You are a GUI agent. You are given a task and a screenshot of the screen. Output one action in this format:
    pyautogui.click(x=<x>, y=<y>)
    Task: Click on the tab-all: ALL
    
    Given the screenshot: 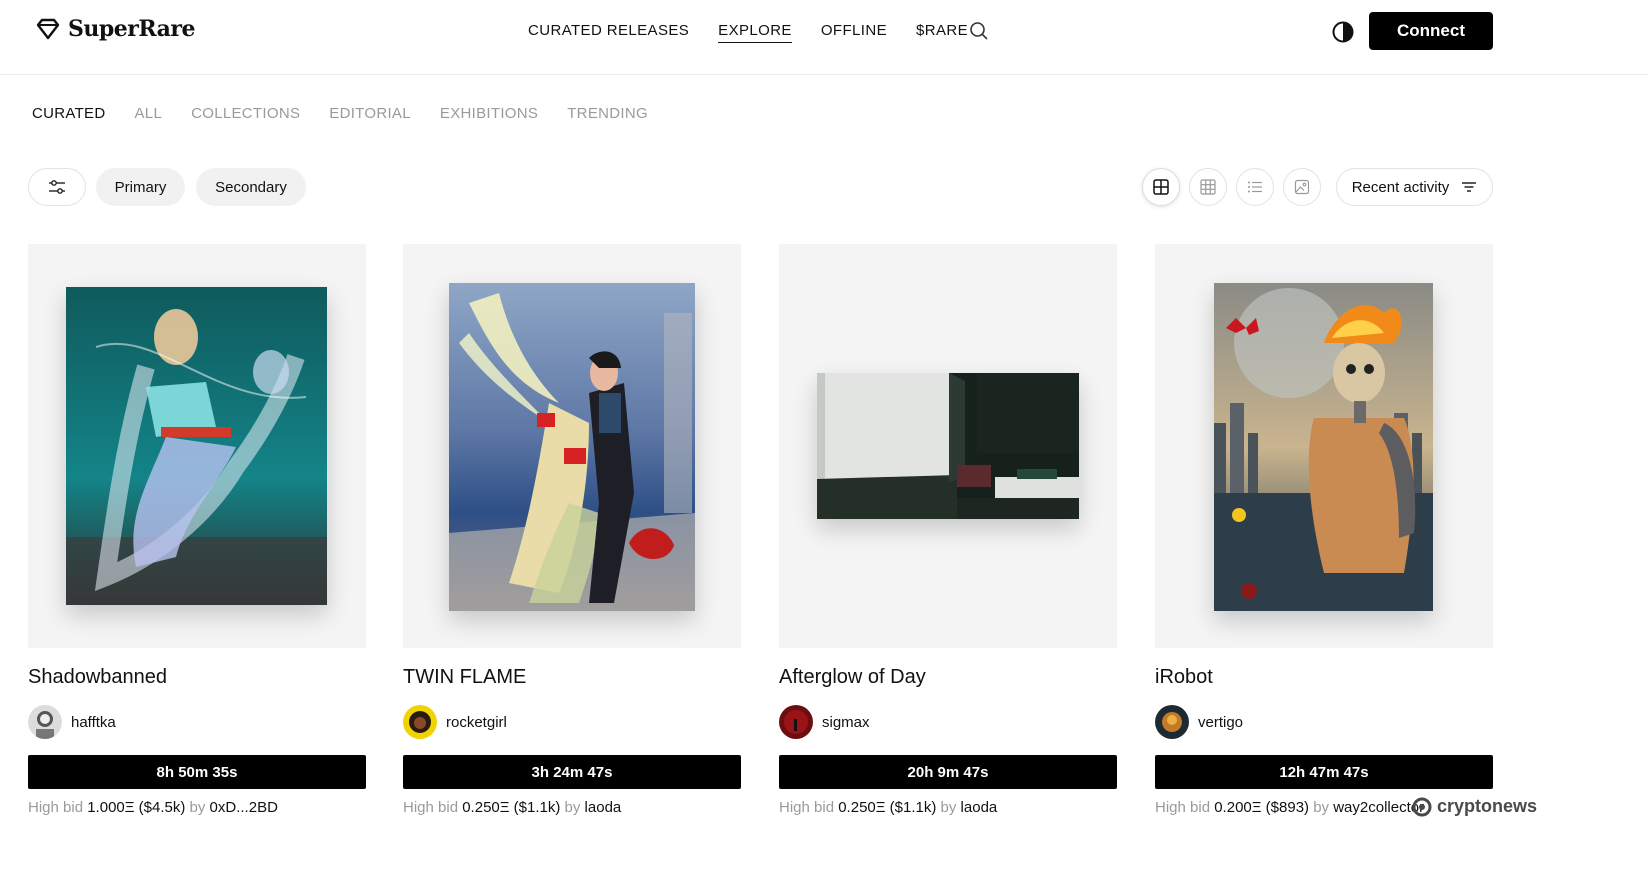 What is the action you would take?
    pyautogui.click(x=149, y=113)
    